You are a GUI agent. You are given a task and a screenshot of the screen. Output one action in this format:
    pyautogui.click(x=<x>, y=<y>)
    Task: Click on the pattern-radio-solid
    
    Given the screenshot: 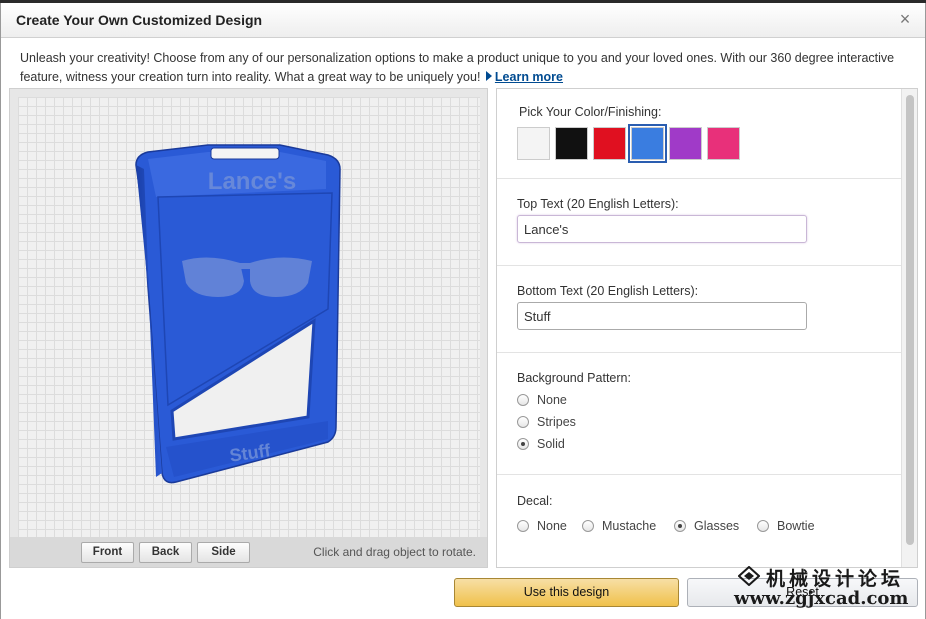 What is the action you would take?
    pyautogui.click(x=523, y=444)
    